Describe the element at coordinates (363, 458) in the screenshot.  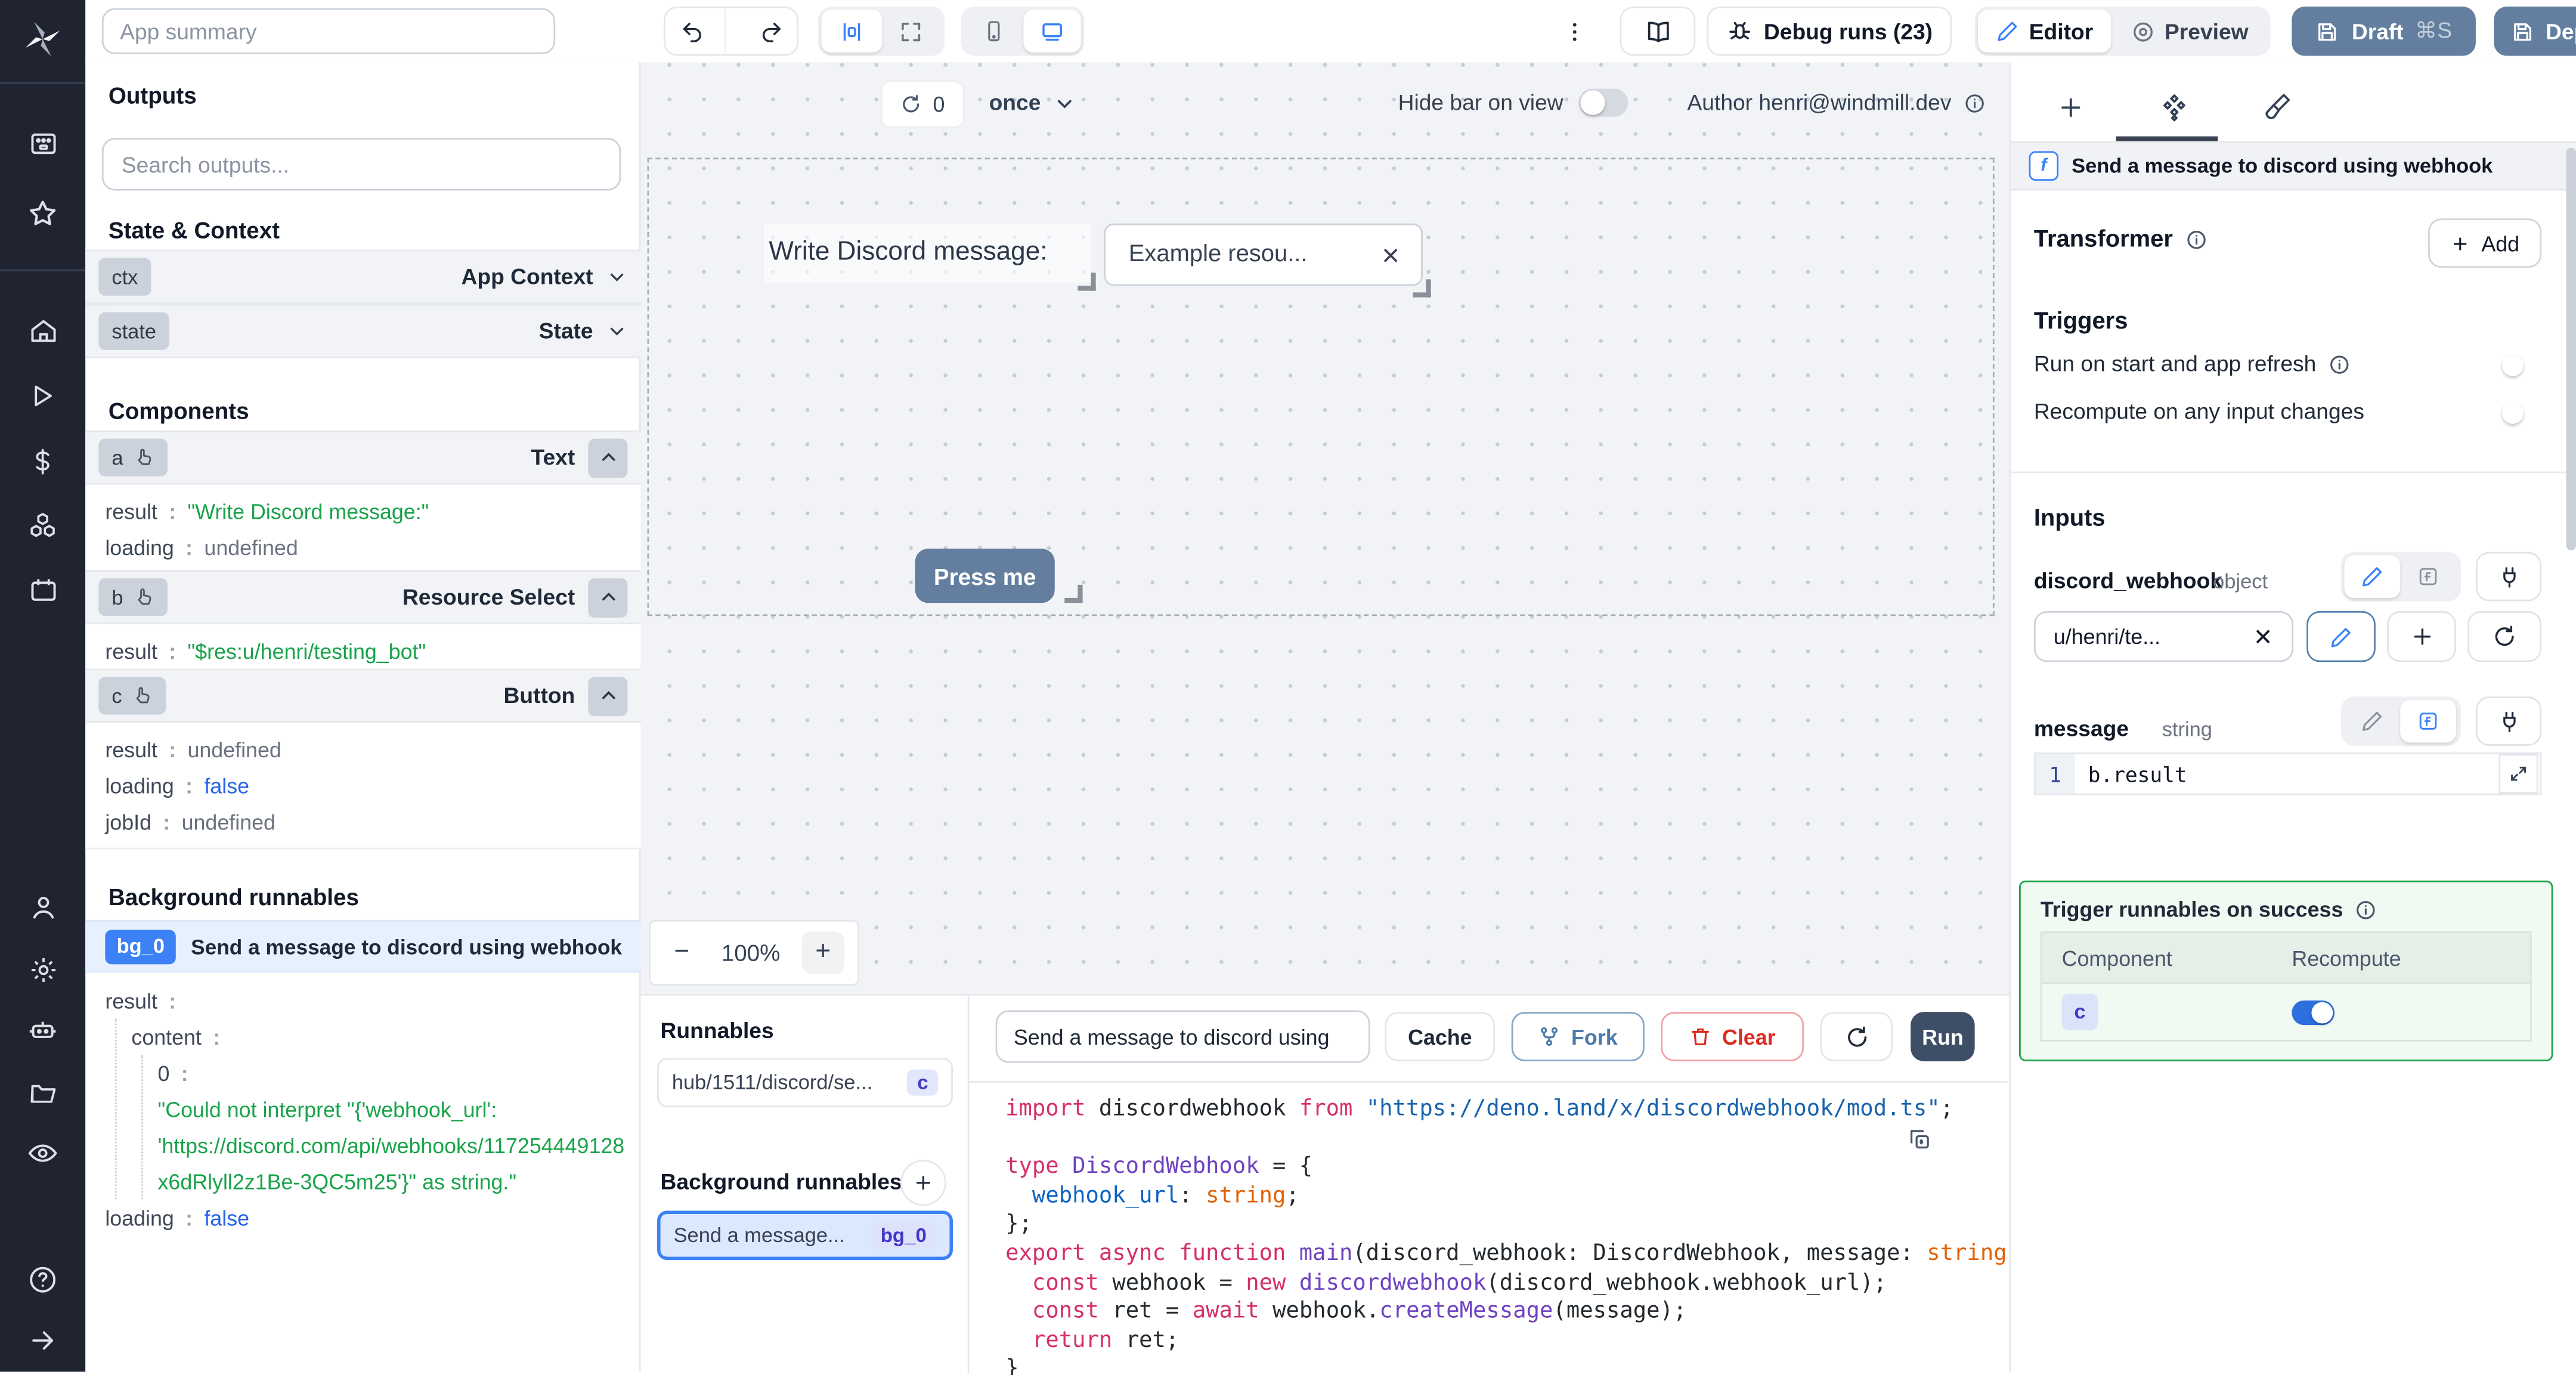
I see `component-a-header: a Text` at that location.